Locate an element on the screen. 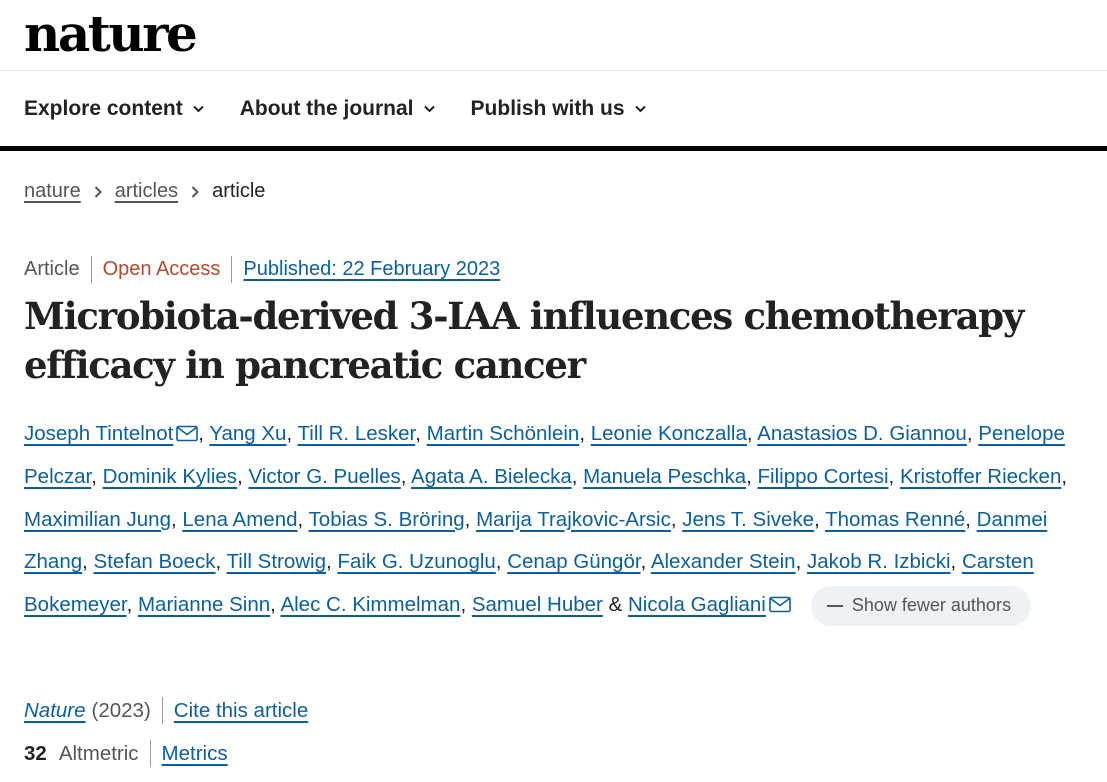 Image resolution: width=1107 pixels, height=782 pixels. breadcrumb-articles-link: articles is located at coordinates (146, 191).